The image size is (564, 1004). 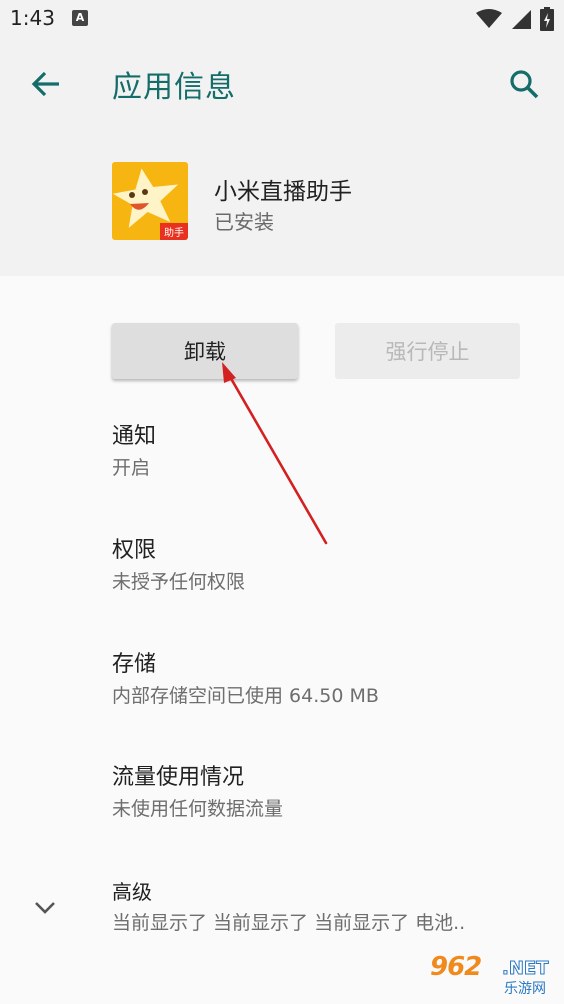 What do you see at coordinates (332, 907) in the screenshot?
I see `item-advanced: 高级 当前显示了 当前显示了 当前显示了 电池..` at bounding box center [332, 907].